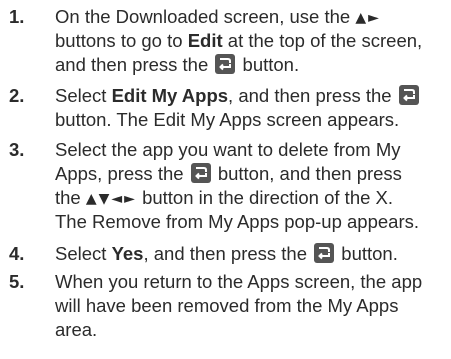 Image resolution: width=451 pixels, height=359 pixels. I want to click on text-segment: button in the direction of the X., so click(265, 197).